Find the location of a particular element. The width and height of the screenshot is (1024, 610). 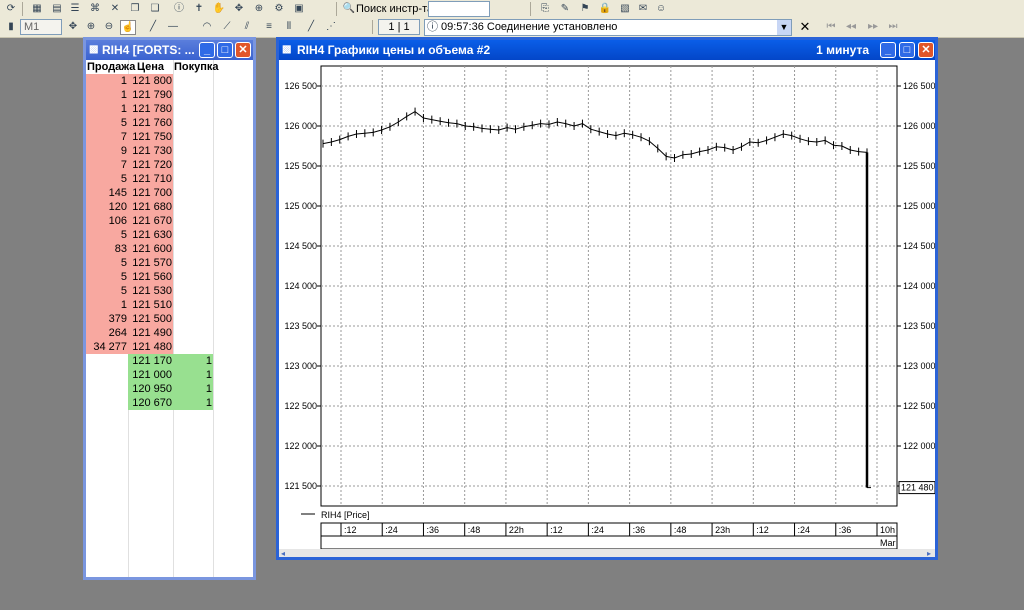

orderbook-row: 83 121 600 is located at coordinates (149, 249).